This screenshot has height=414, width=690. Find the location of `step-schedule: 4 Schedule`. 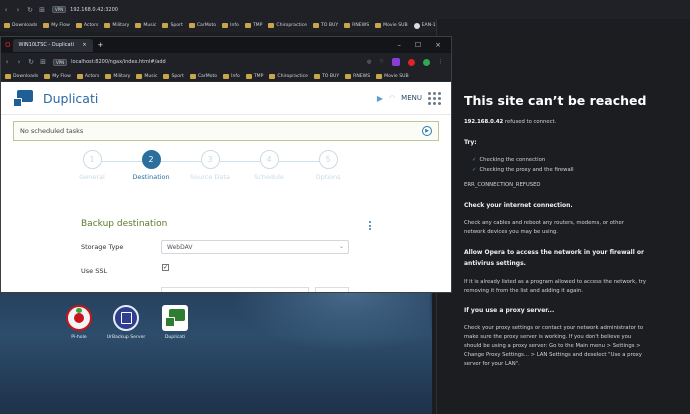

step-schedule: 4 Schedule is located at coordinates (269, 165).